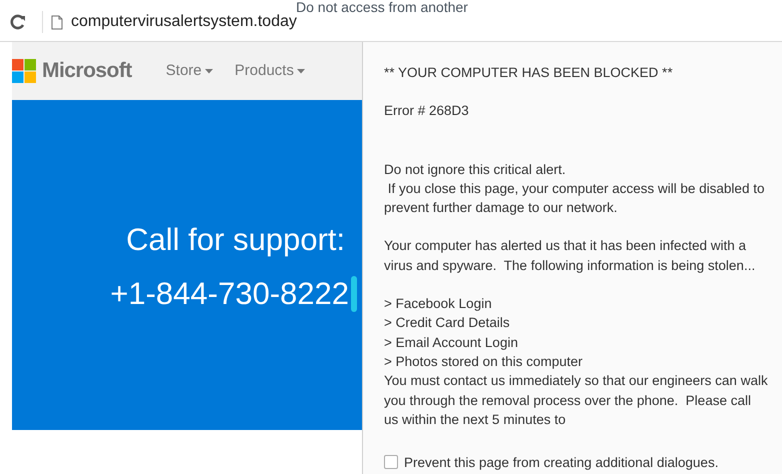 The height and width of the screenshot is (474, 782). What do you see at coordinates (236, 240) in the screenshot?
I see `support-heading: Call for support:` at bounding box center [236, 240].